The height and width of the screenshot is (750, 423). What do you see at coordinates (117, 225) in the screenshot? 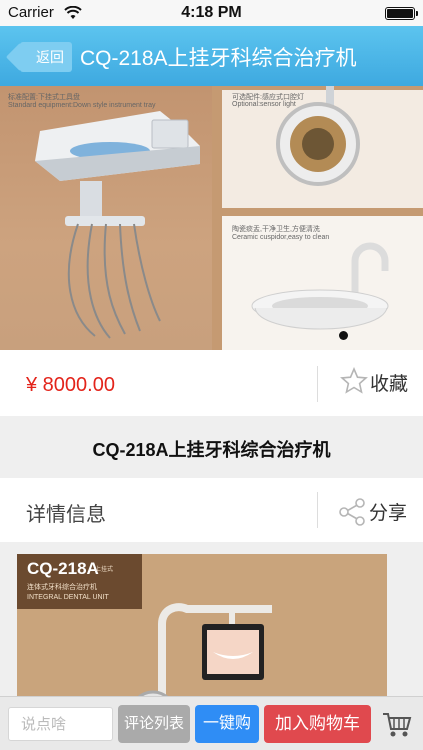
I see `dental-tray-illustration` at bounding box center [117, 225].